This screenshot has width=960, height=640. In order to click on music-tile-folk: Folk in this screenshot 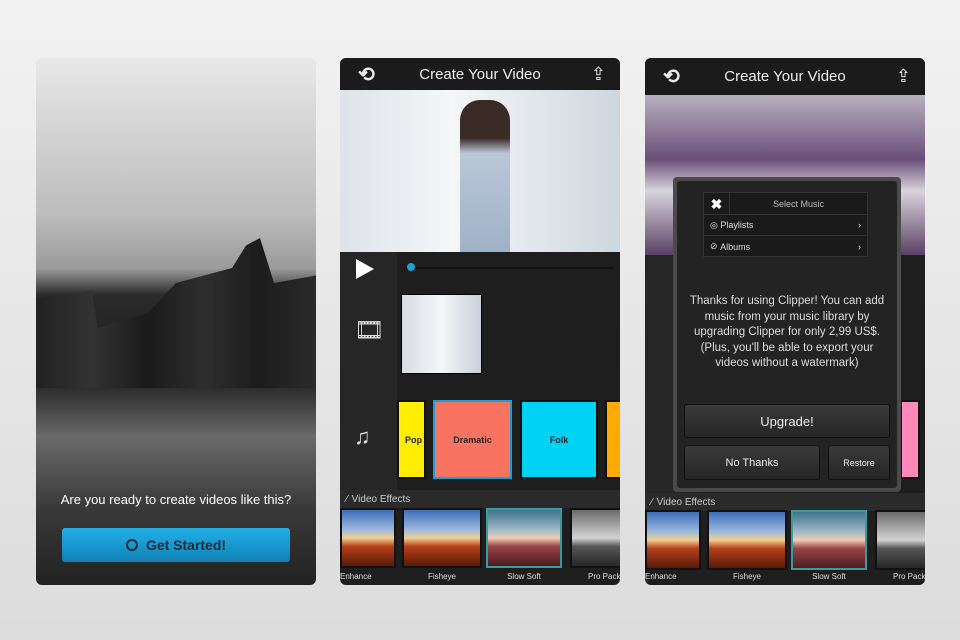, I will do `click(559, 439)`.